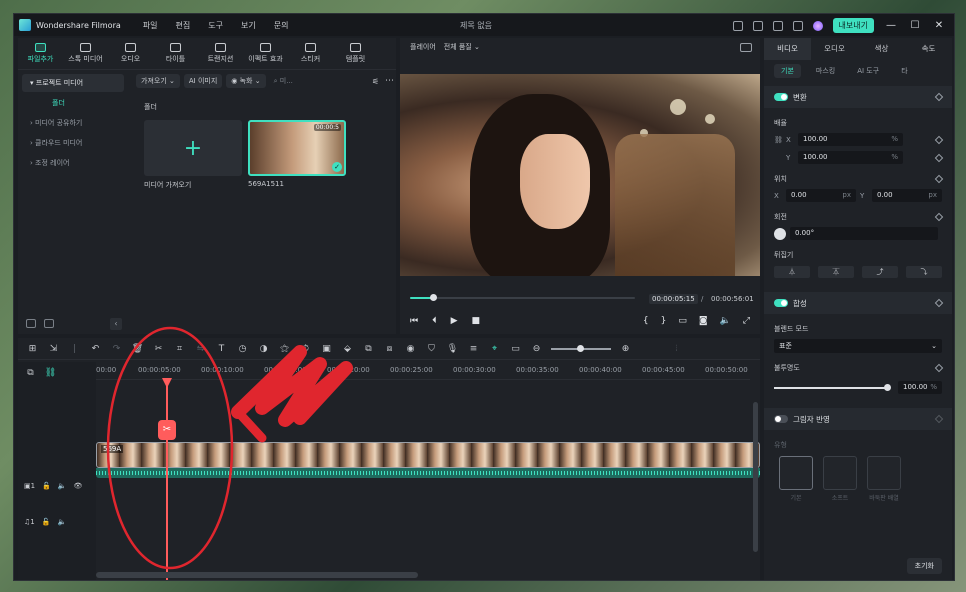 Image resolution: width=966 pixels, height=592 pixels. Describe the element at coordinates (676, 349) in the screenshot. I see `columns-icon: ⦙` at that location.